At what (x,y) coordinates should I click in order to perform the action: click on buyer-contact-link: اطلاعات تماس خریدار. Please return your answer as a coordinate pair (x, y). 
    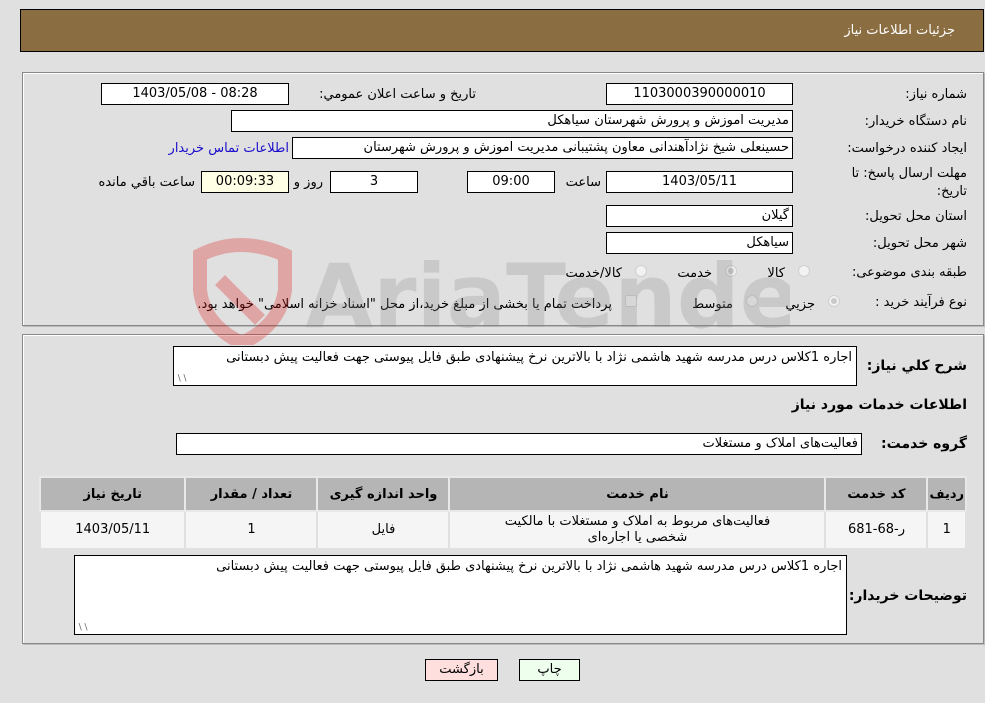
    Looking at the image, I should click on (229, 148).